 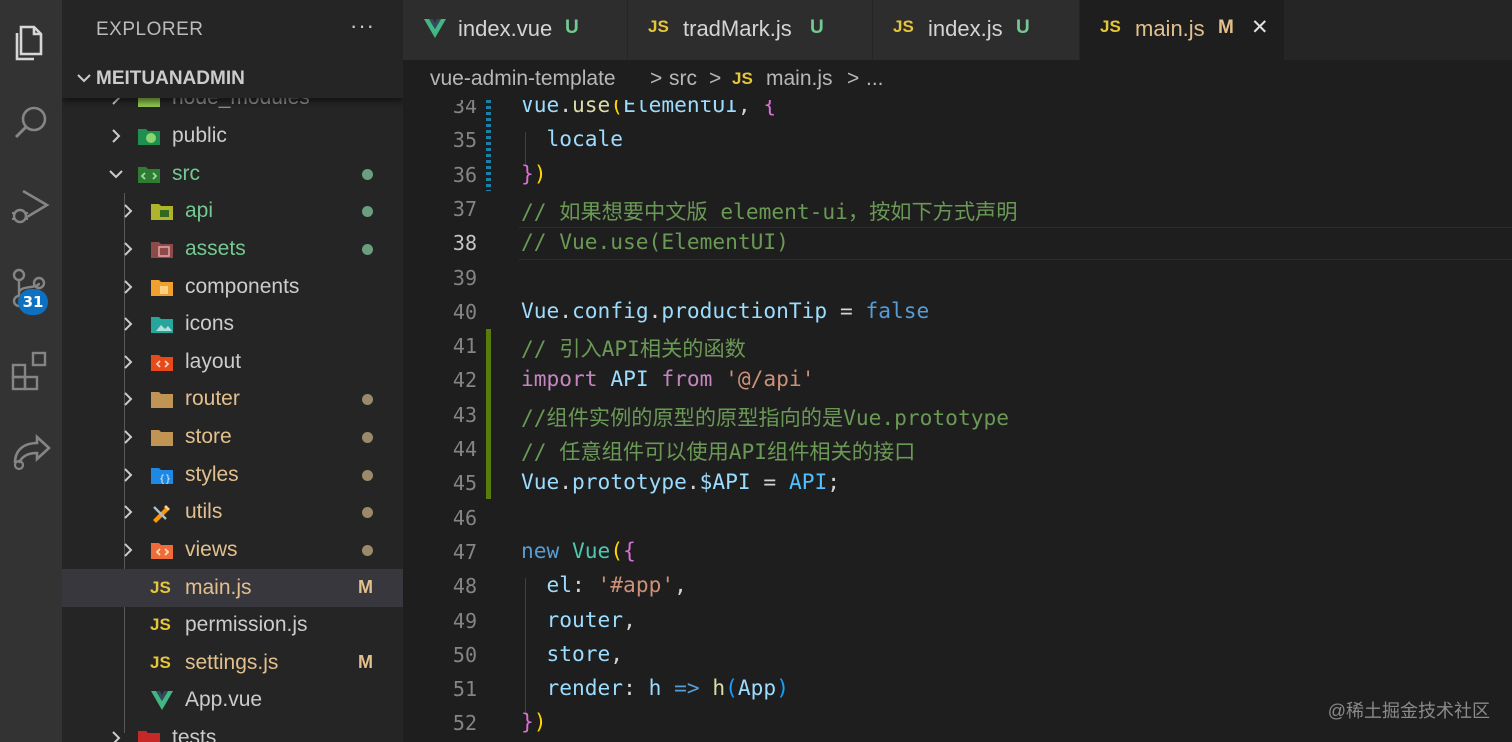 I want to click on utils-folder-icon, so click(x=161, y=514).